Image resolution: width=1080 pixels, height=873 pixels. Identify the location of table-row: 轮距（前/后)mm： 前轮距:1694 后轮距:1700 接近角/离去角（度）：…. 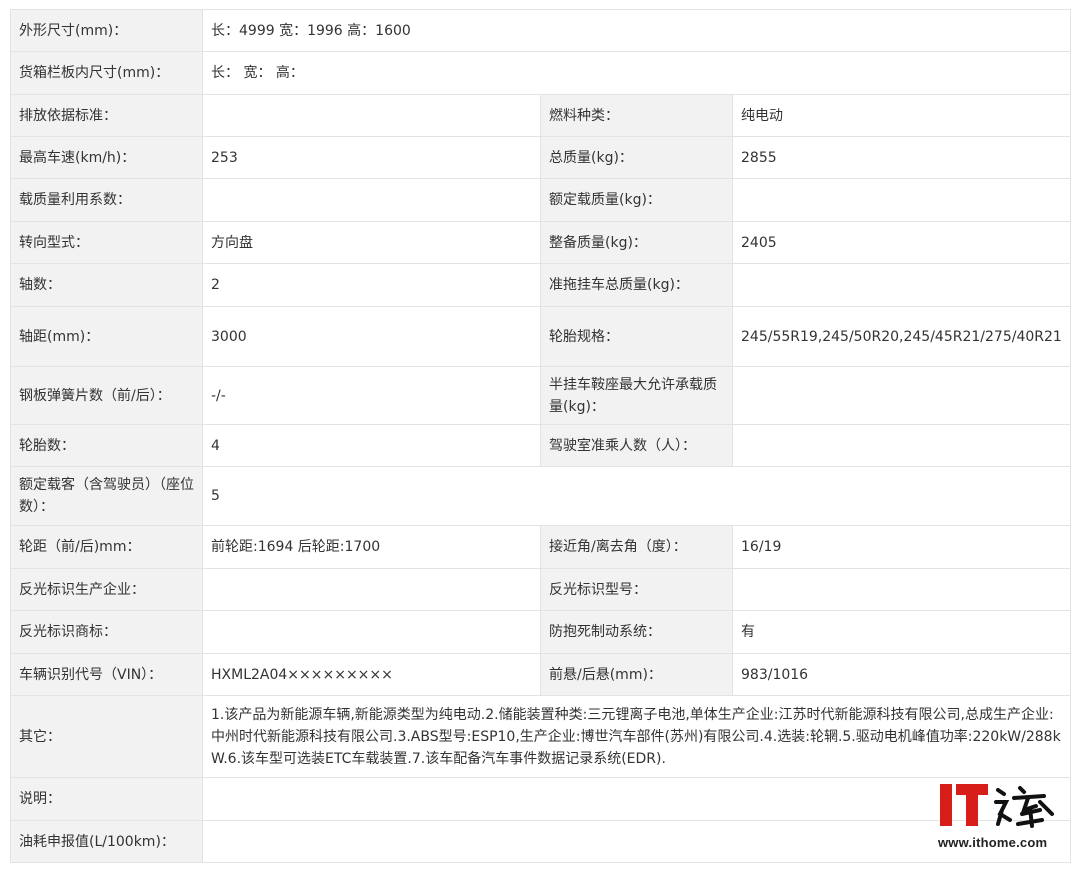
(540, 547).